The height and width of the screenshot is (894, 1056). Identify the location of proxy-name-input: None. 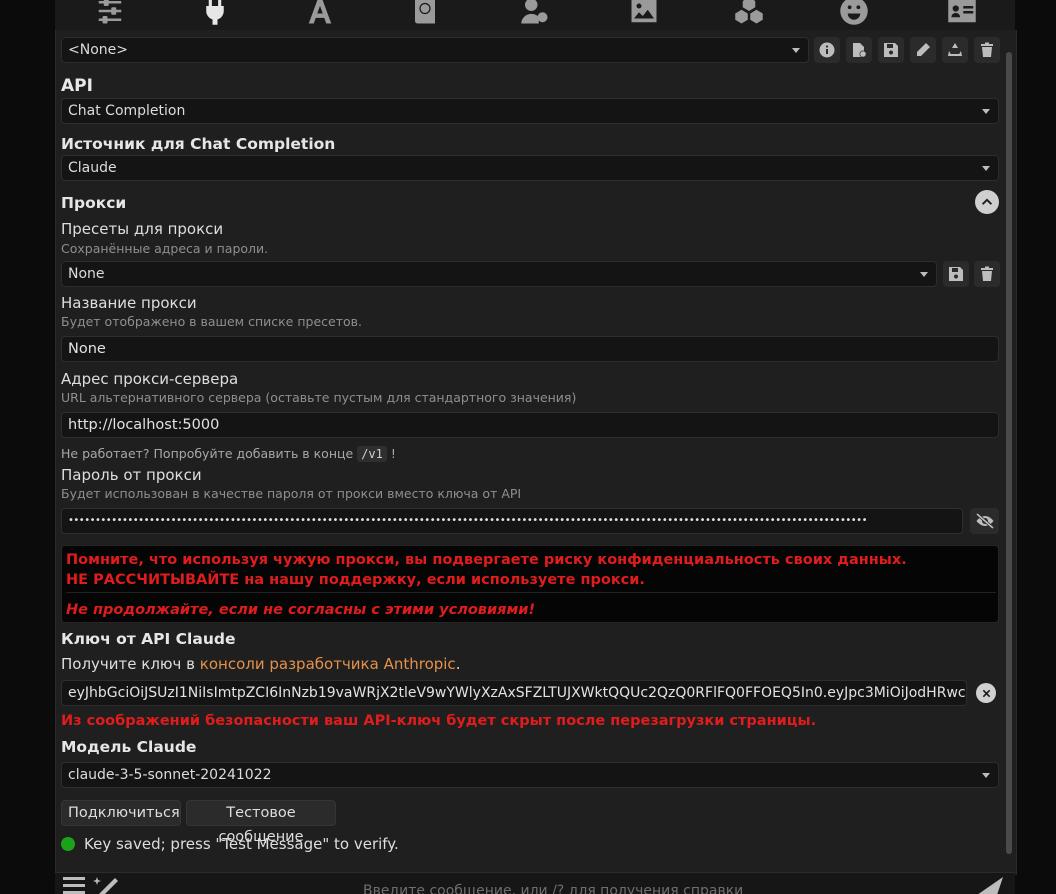
(530, 349).